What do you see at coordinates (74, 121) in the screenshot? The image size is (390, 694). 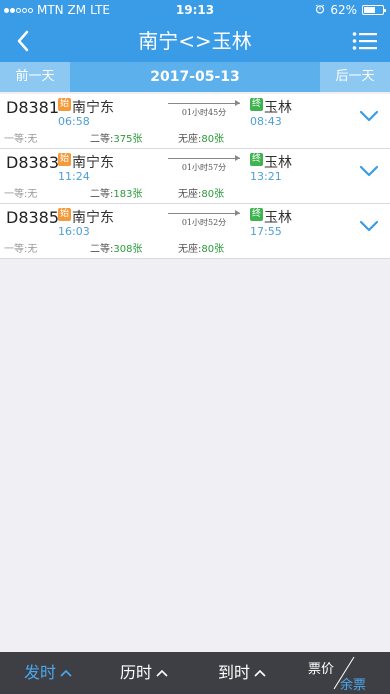 I see `departure-time: 06:58` at bounding box center [74, 121].